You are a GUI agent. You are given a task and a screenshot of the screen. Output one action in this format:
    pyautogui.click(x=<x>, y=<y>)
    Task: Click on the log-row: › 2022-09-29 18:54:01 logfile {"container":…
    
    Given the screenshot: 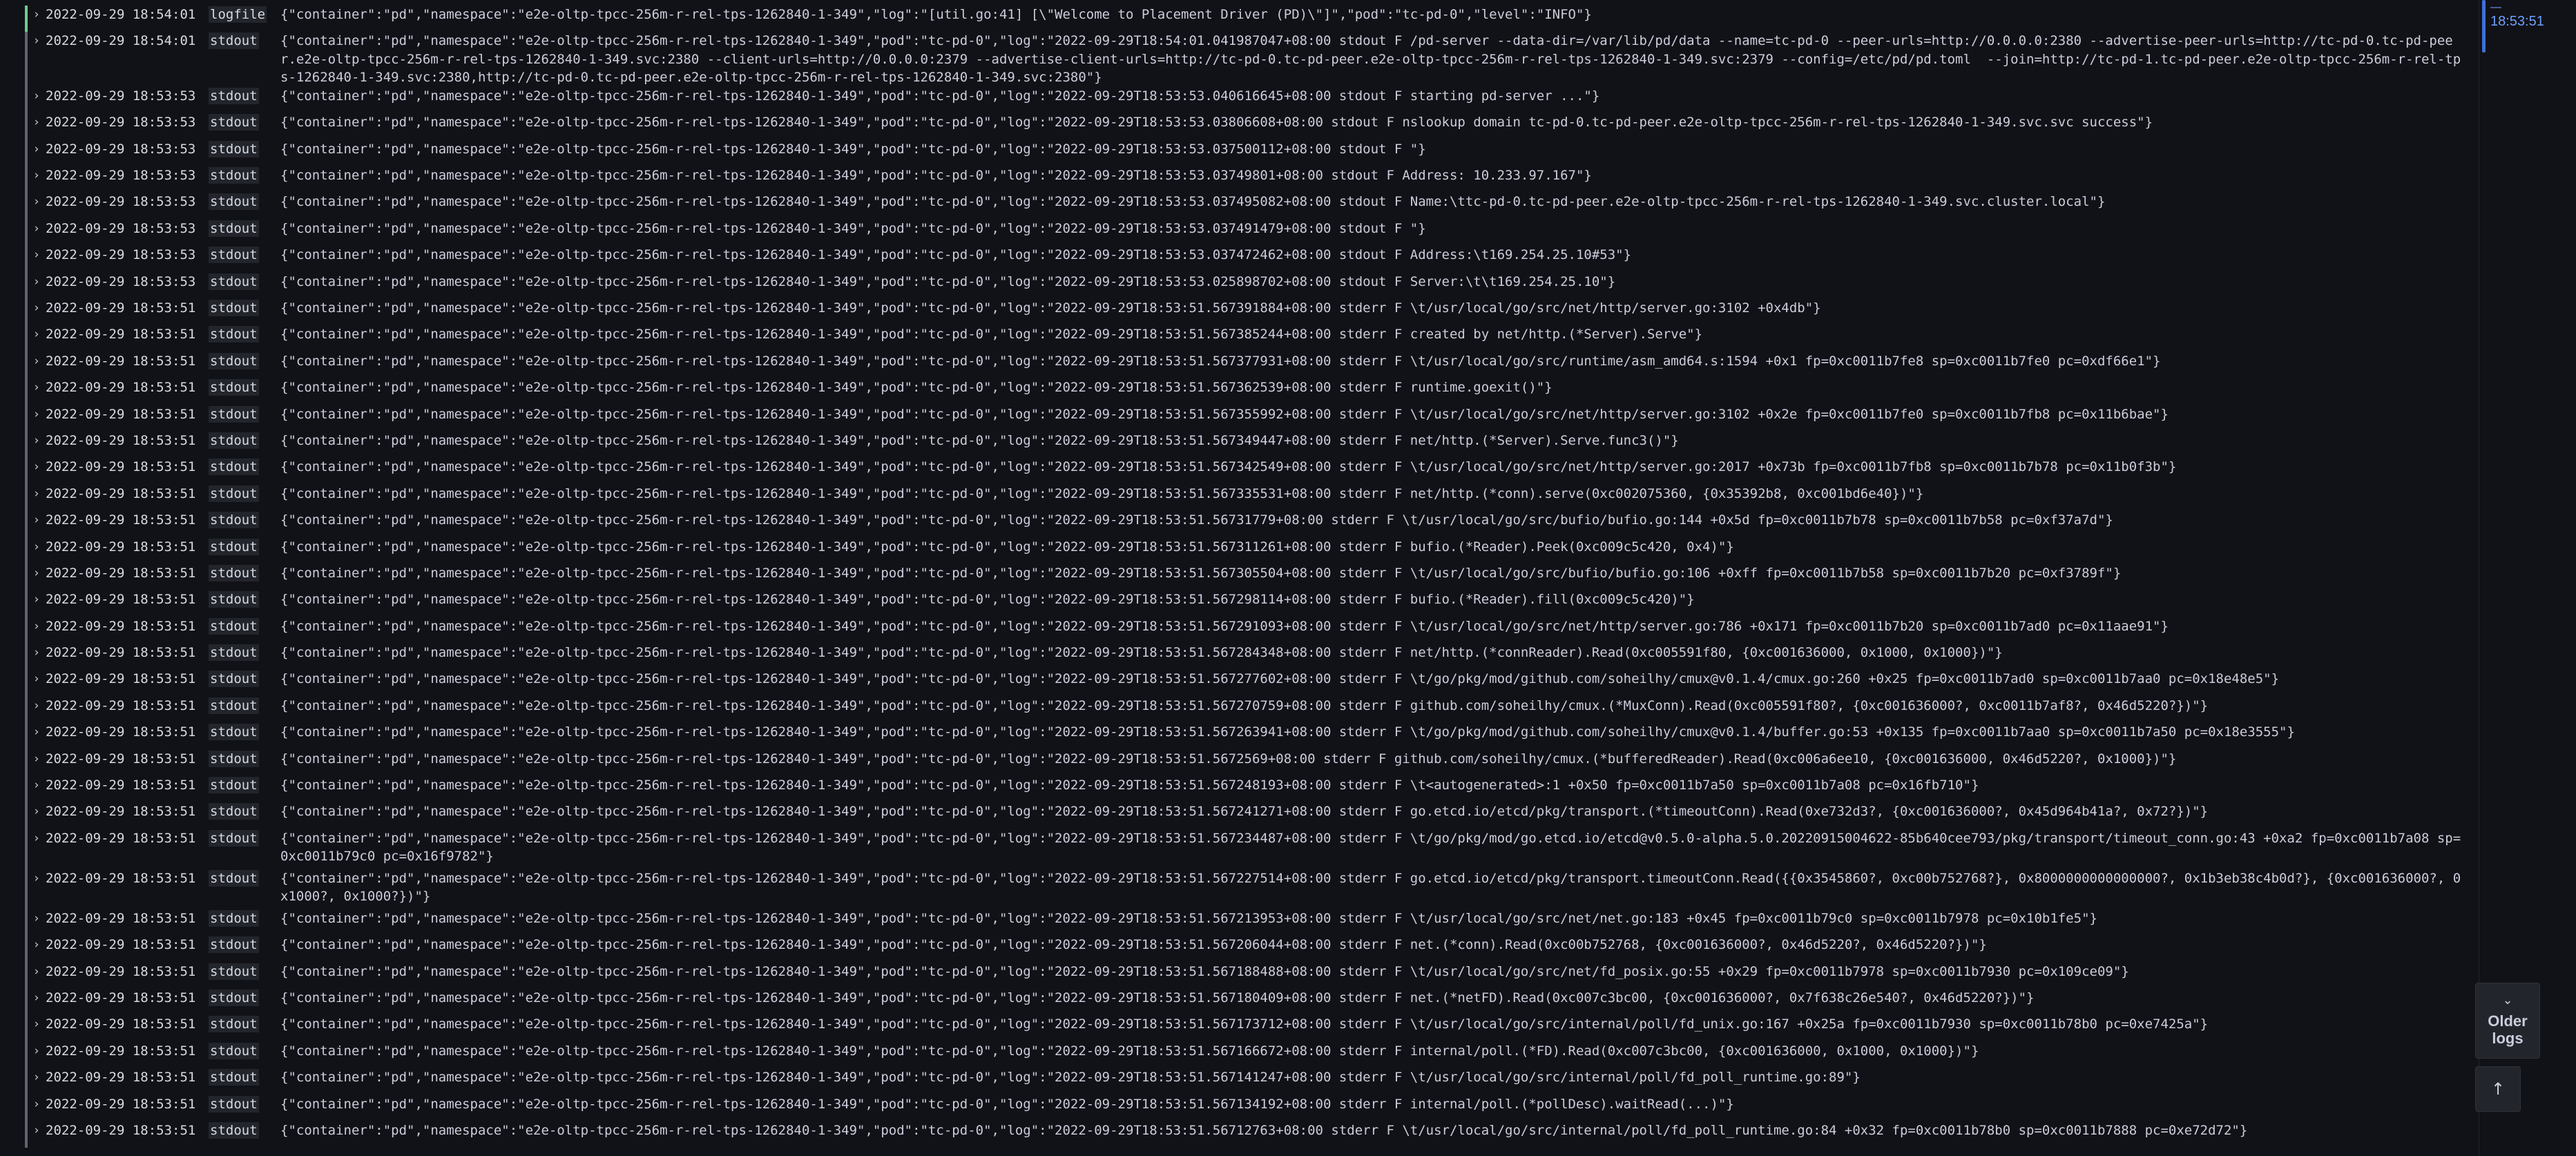 What is the action you would take?
    pyautogui.click(x=1239, y=19)
    